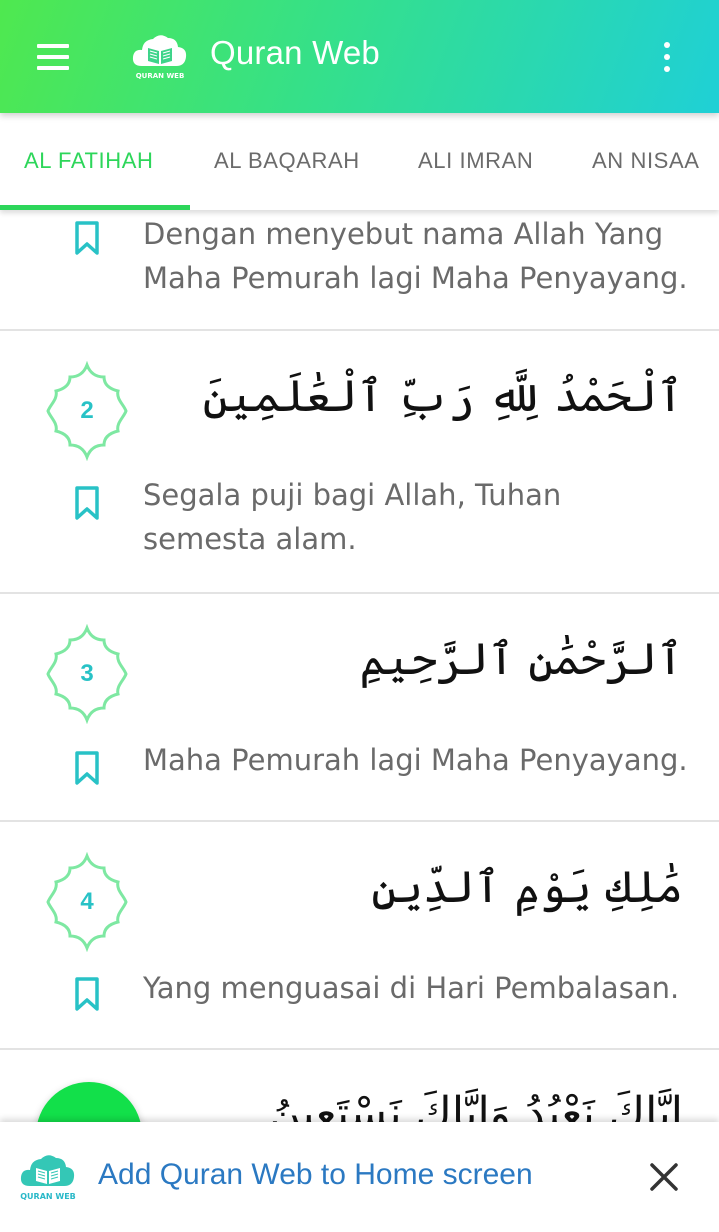 This screenshot has width=719, height=1232. What do you see at coordinates (411, 988) in the screenshot?
I see `verse-translation: Yang menguasai di Hari Pembalasan.` at bounding box center [411, 988].